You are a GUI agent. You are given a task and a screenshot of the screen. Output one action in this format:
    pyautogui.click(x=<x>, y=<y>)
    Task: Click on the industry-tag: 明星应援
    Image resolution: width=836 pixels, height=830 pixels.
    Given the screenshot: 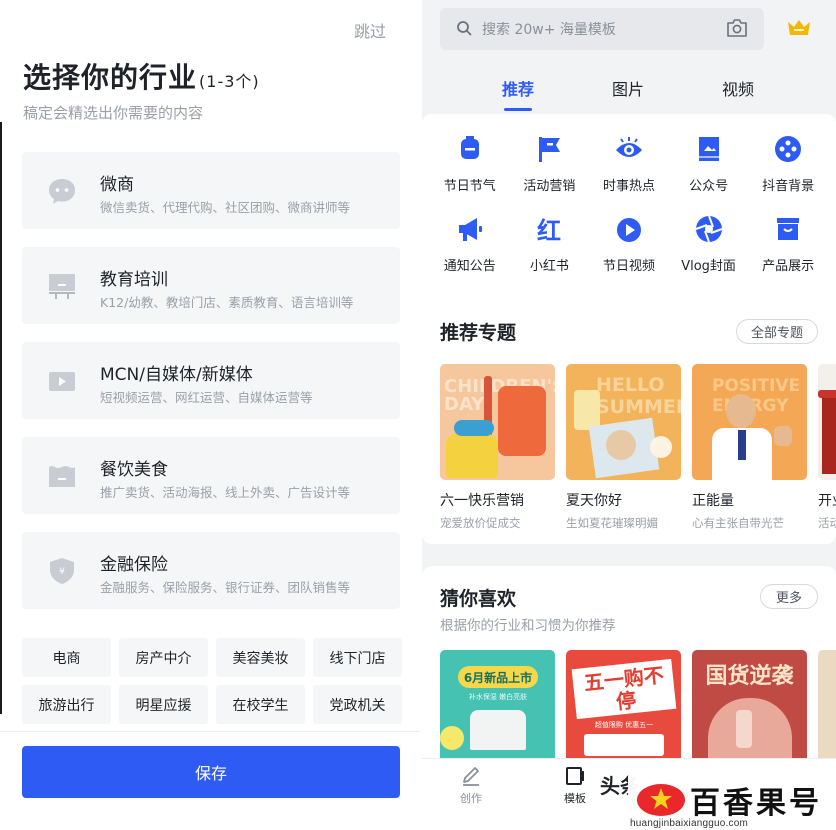 What is the action you would take?
    pyautogui.click(x=163, y=704)
    